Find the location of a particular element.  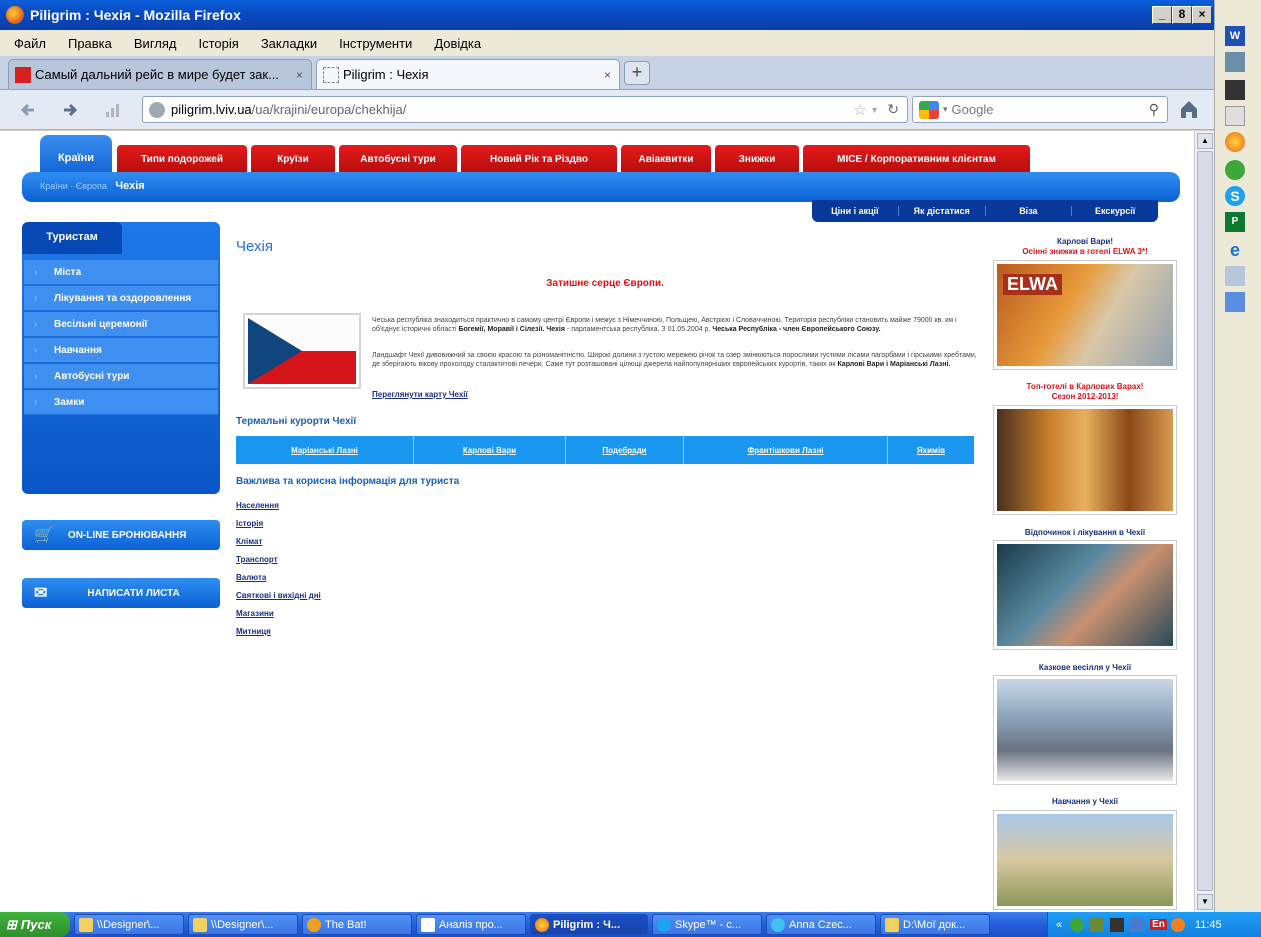

maximize-button: 8 is located at coordinates (1182, 15).